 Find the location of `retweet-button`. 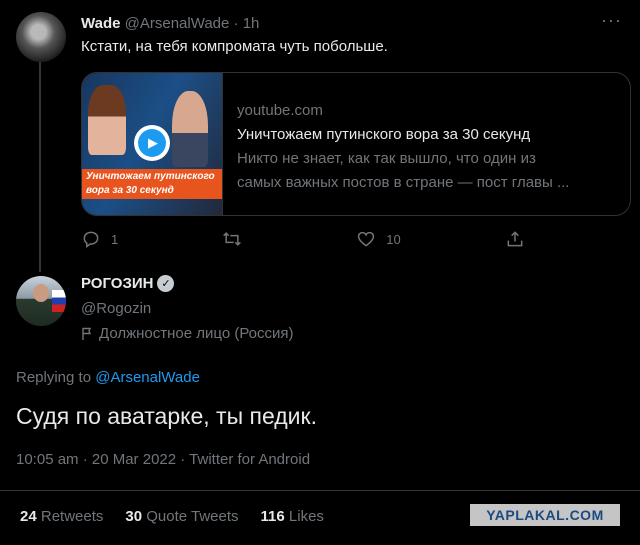

retweet-button is located at coordinates (237, 239).